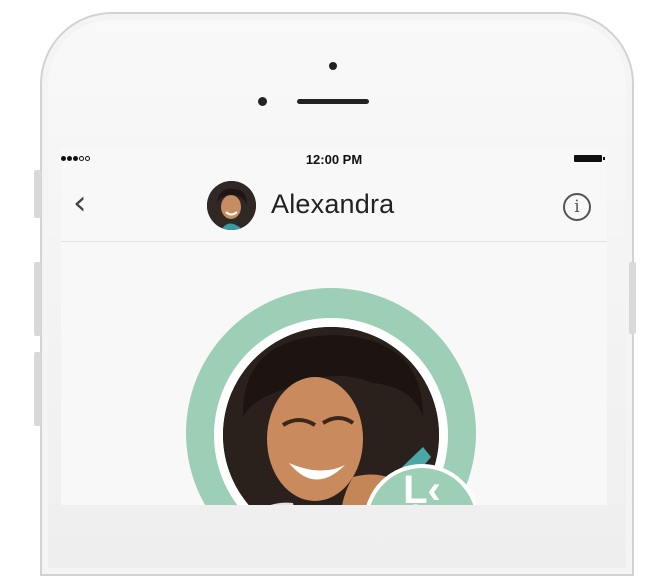 The height and width of the screenshot is (576, 651). Describe the element at coordinates (37, 299) in the screenshot. I see `volume-up-button` at that location.